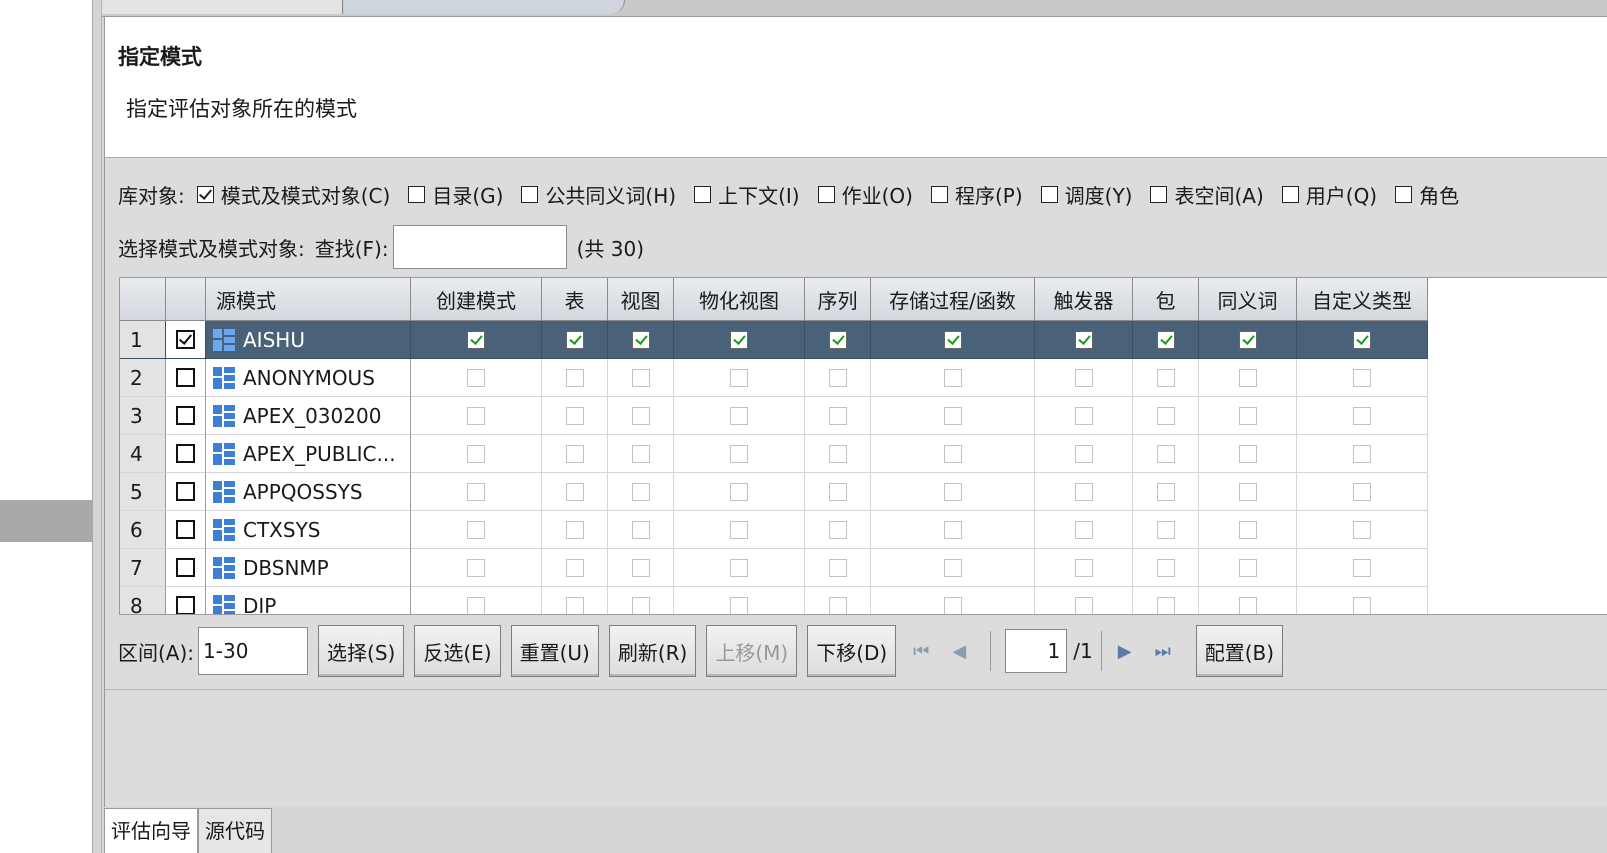 The image size is (1607, 853). Describe the element at coordinates (455, 194) in the screenshot. I see `library-object-checkbox: 目录(G)` at that location.